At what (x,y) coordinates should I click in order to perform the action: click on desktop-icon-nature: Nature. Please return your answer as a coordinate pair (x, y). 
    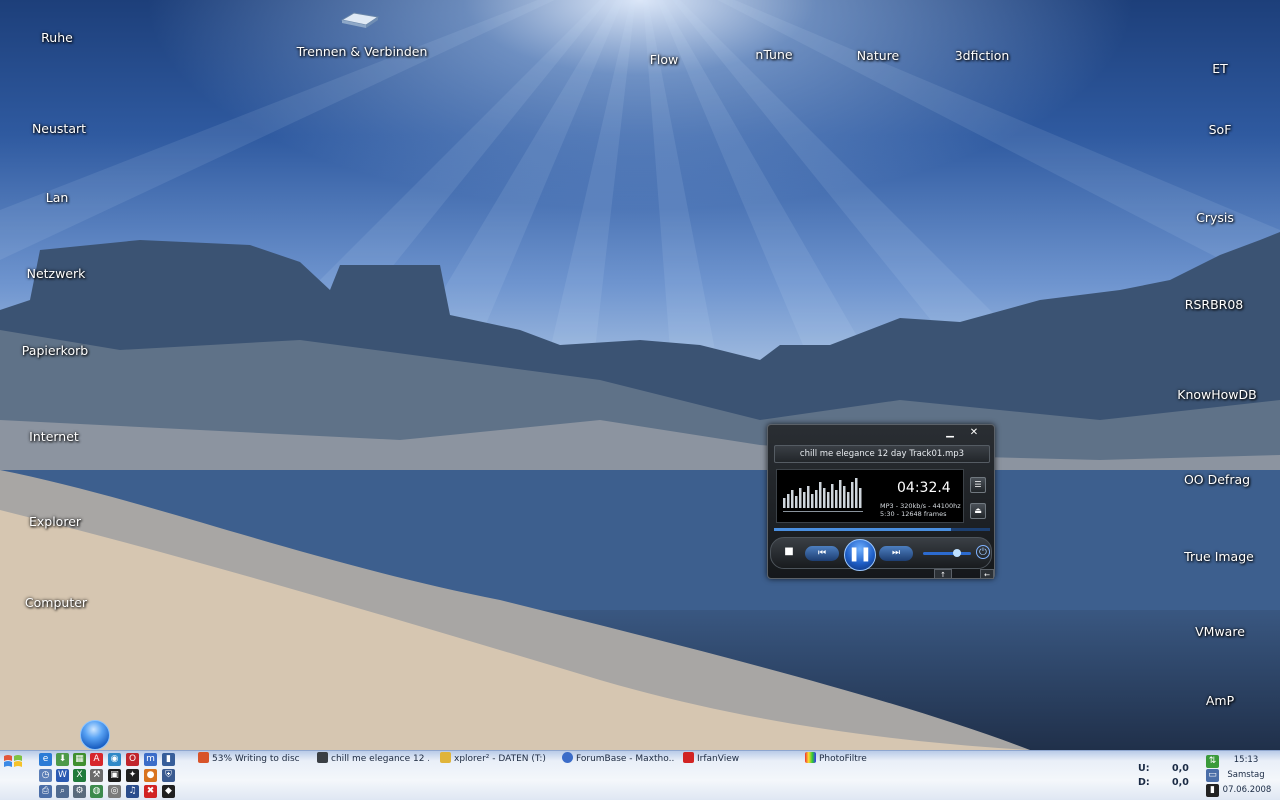
    Looking at the image, I should click on (878, 55).